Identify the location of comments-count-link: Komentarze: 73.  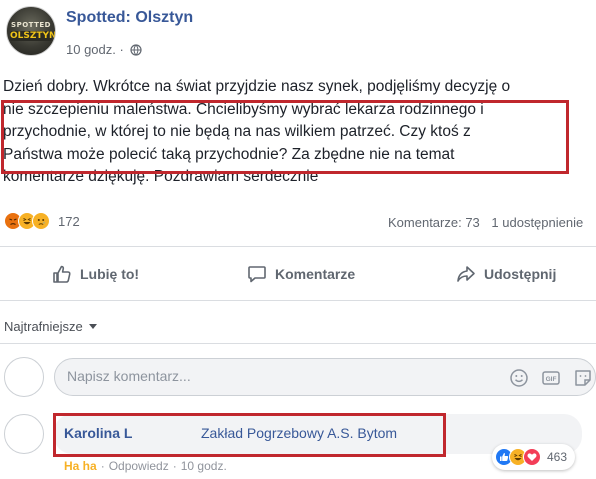
(434, 222).